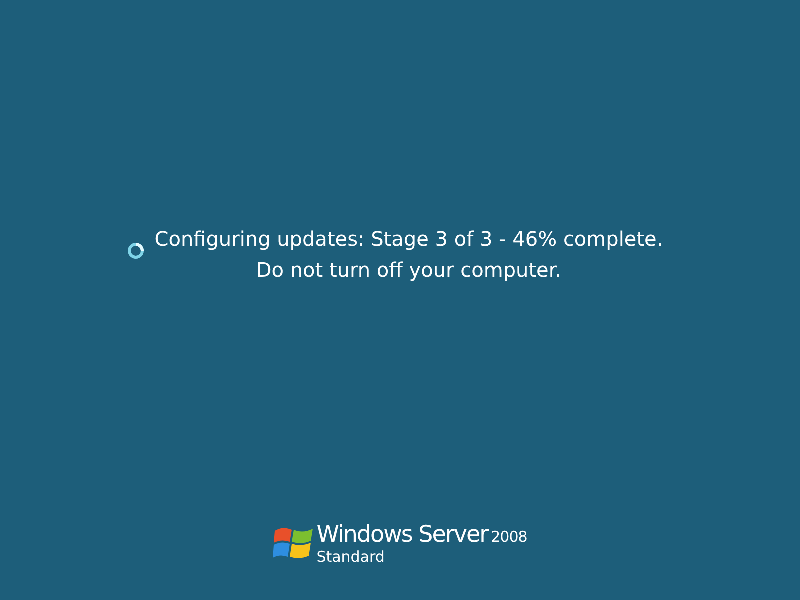 The width and height of the screenshot is (800, 600). What do you see at coordinates (509, 537) in the screenshot?
I see `product-version: 2008` at bounding box center [509, 537].